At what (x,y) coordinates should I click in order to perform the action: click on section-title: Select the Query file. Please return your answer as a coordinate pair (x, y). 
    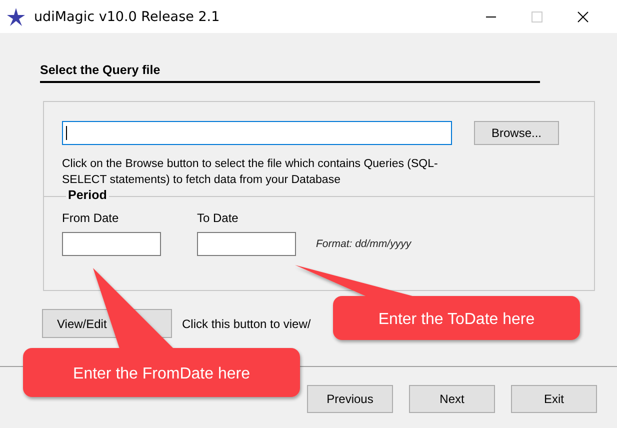
    Looking at the image, I should click on (290, 73).